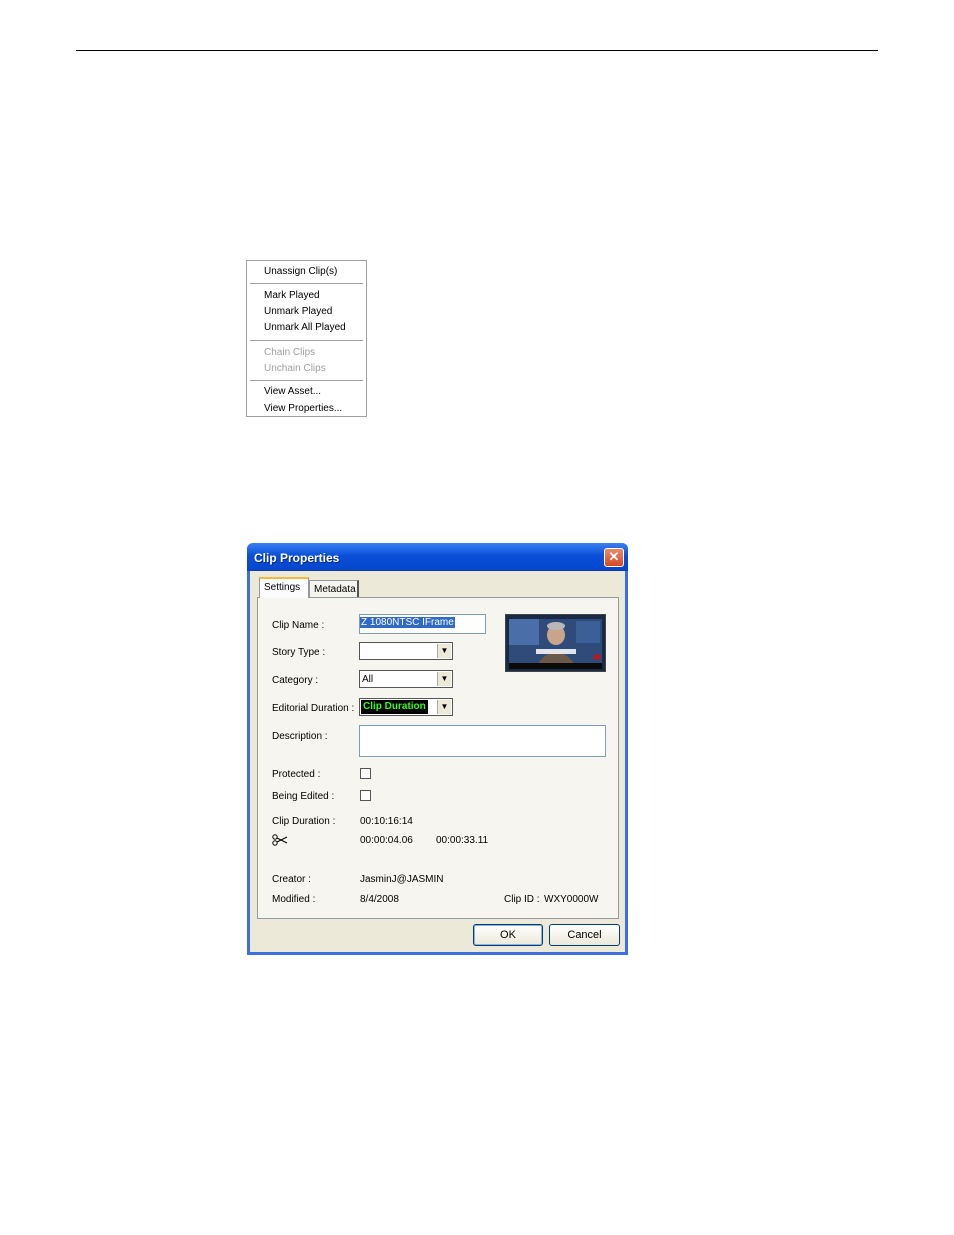 The image size is (954, 1235). Describe the element at coordinates (295, 368) in the screenshot. I see `menu-item-unchain-clips: Unchain Clips` at that location.